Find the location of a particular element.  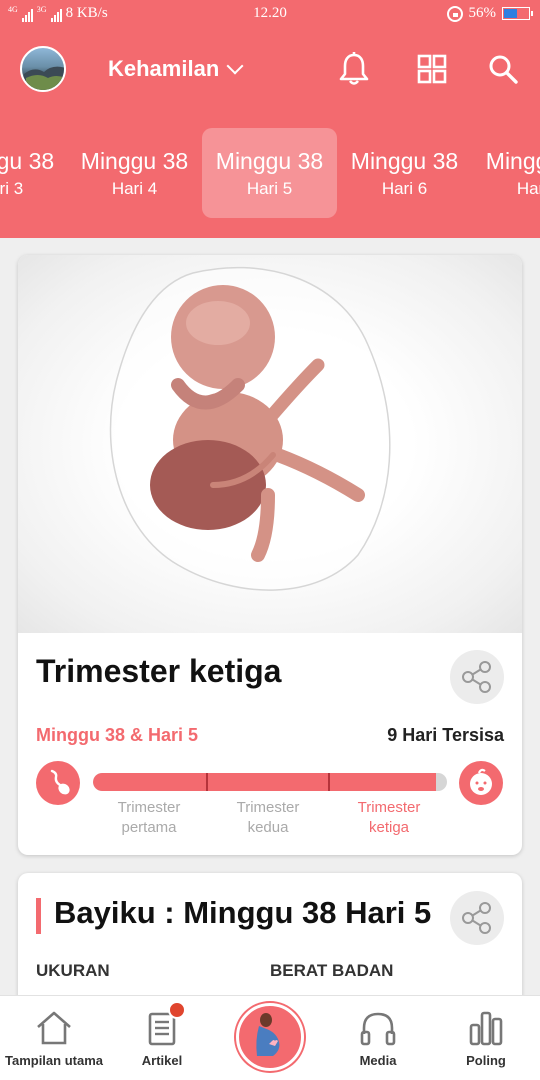

day-tab-active: Minggu 38 Hari 5 is located at coordinates (269, 173).